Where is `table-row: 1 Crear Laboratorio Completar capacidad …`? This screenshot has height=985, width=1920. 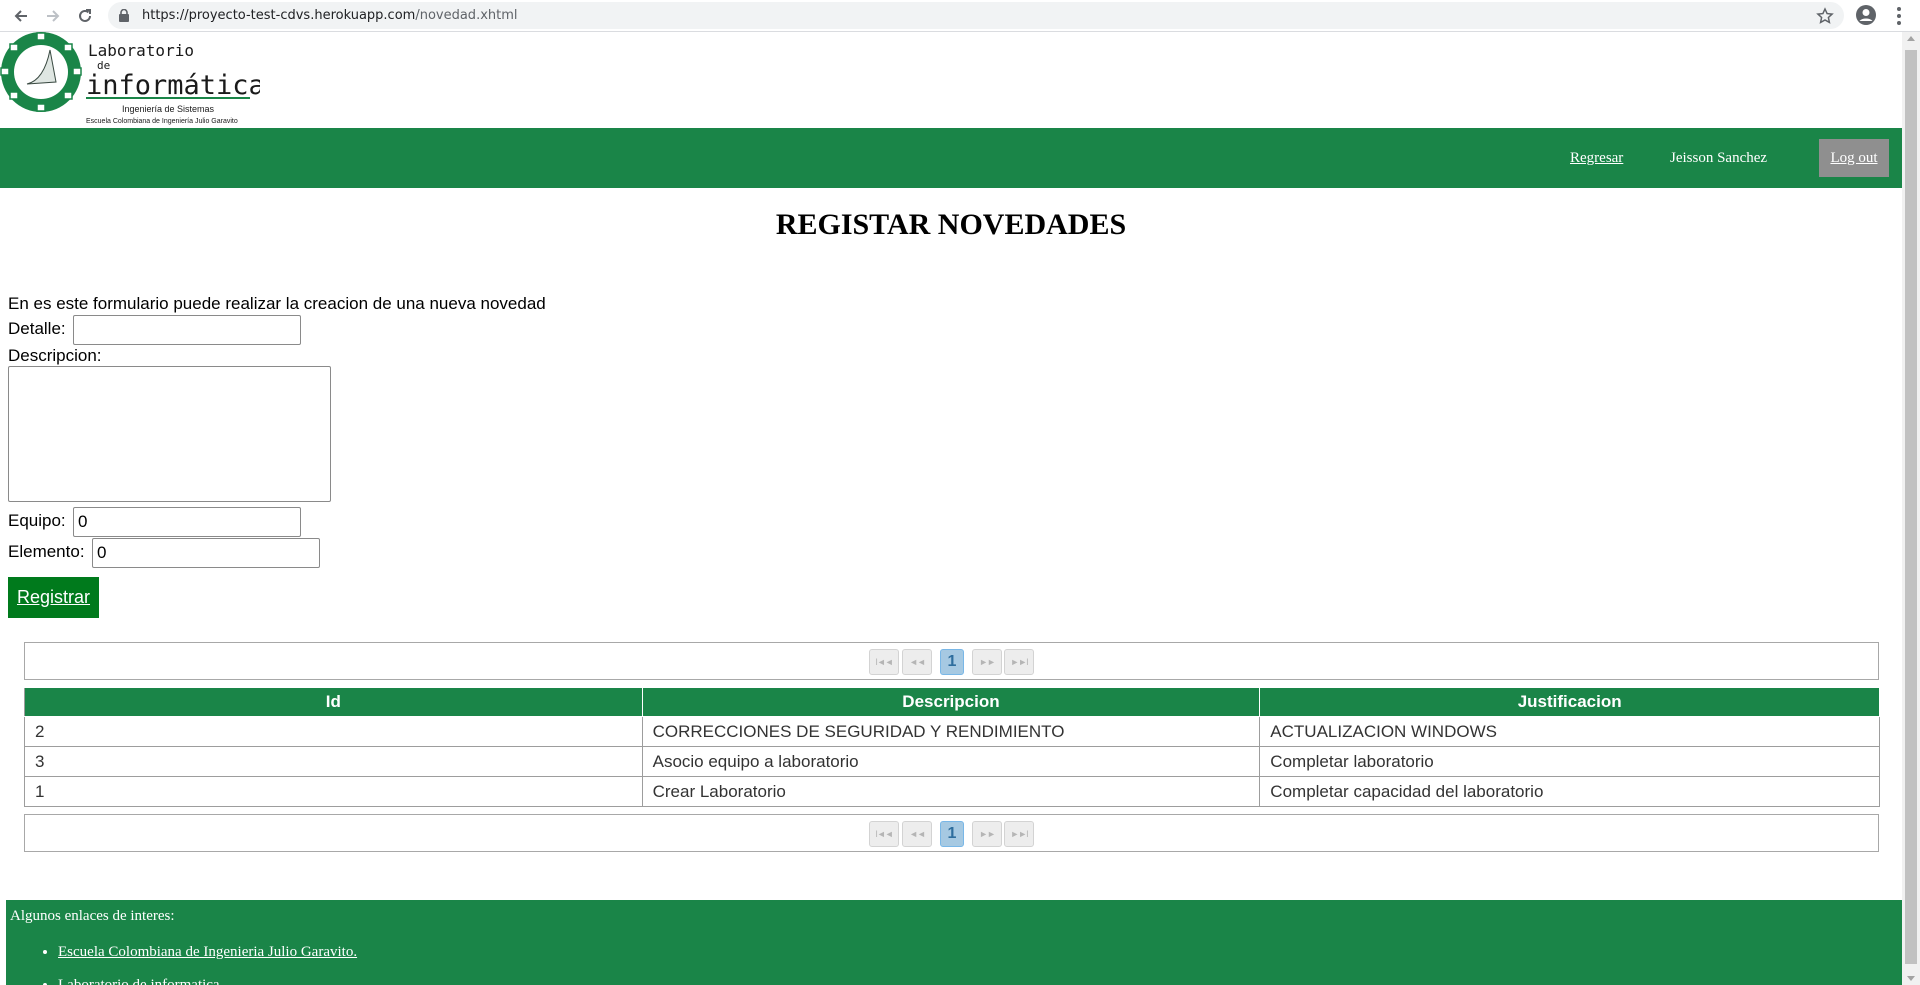
table-row: 1 Crear Laboratorio Completar capacidad … is located at coordinates (952, 791).